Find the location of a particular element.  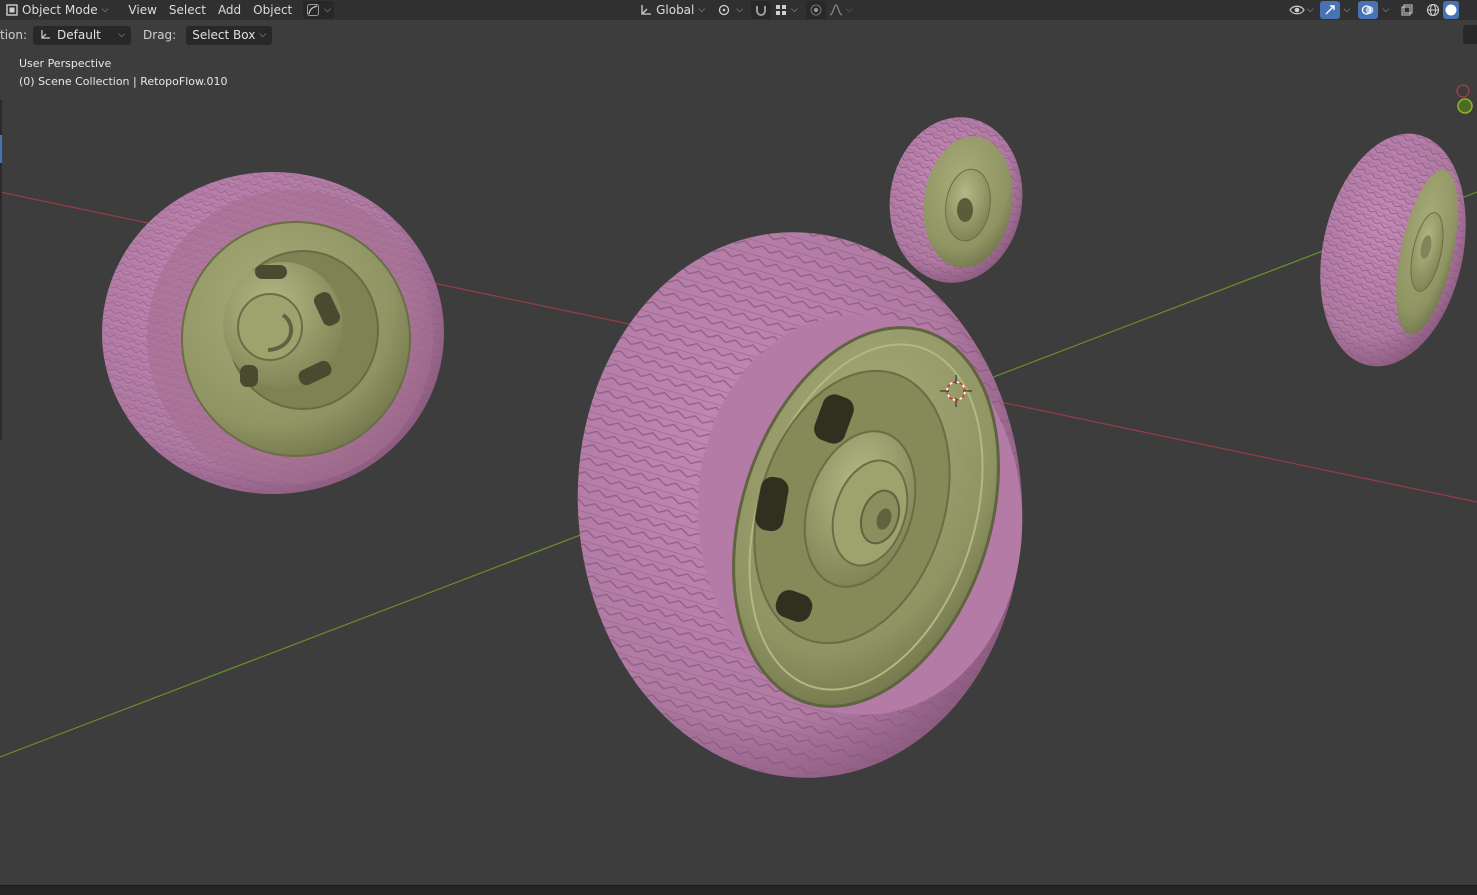

mode-dropdown: Object Mode ⌵ is located at coordinates (67, 10).